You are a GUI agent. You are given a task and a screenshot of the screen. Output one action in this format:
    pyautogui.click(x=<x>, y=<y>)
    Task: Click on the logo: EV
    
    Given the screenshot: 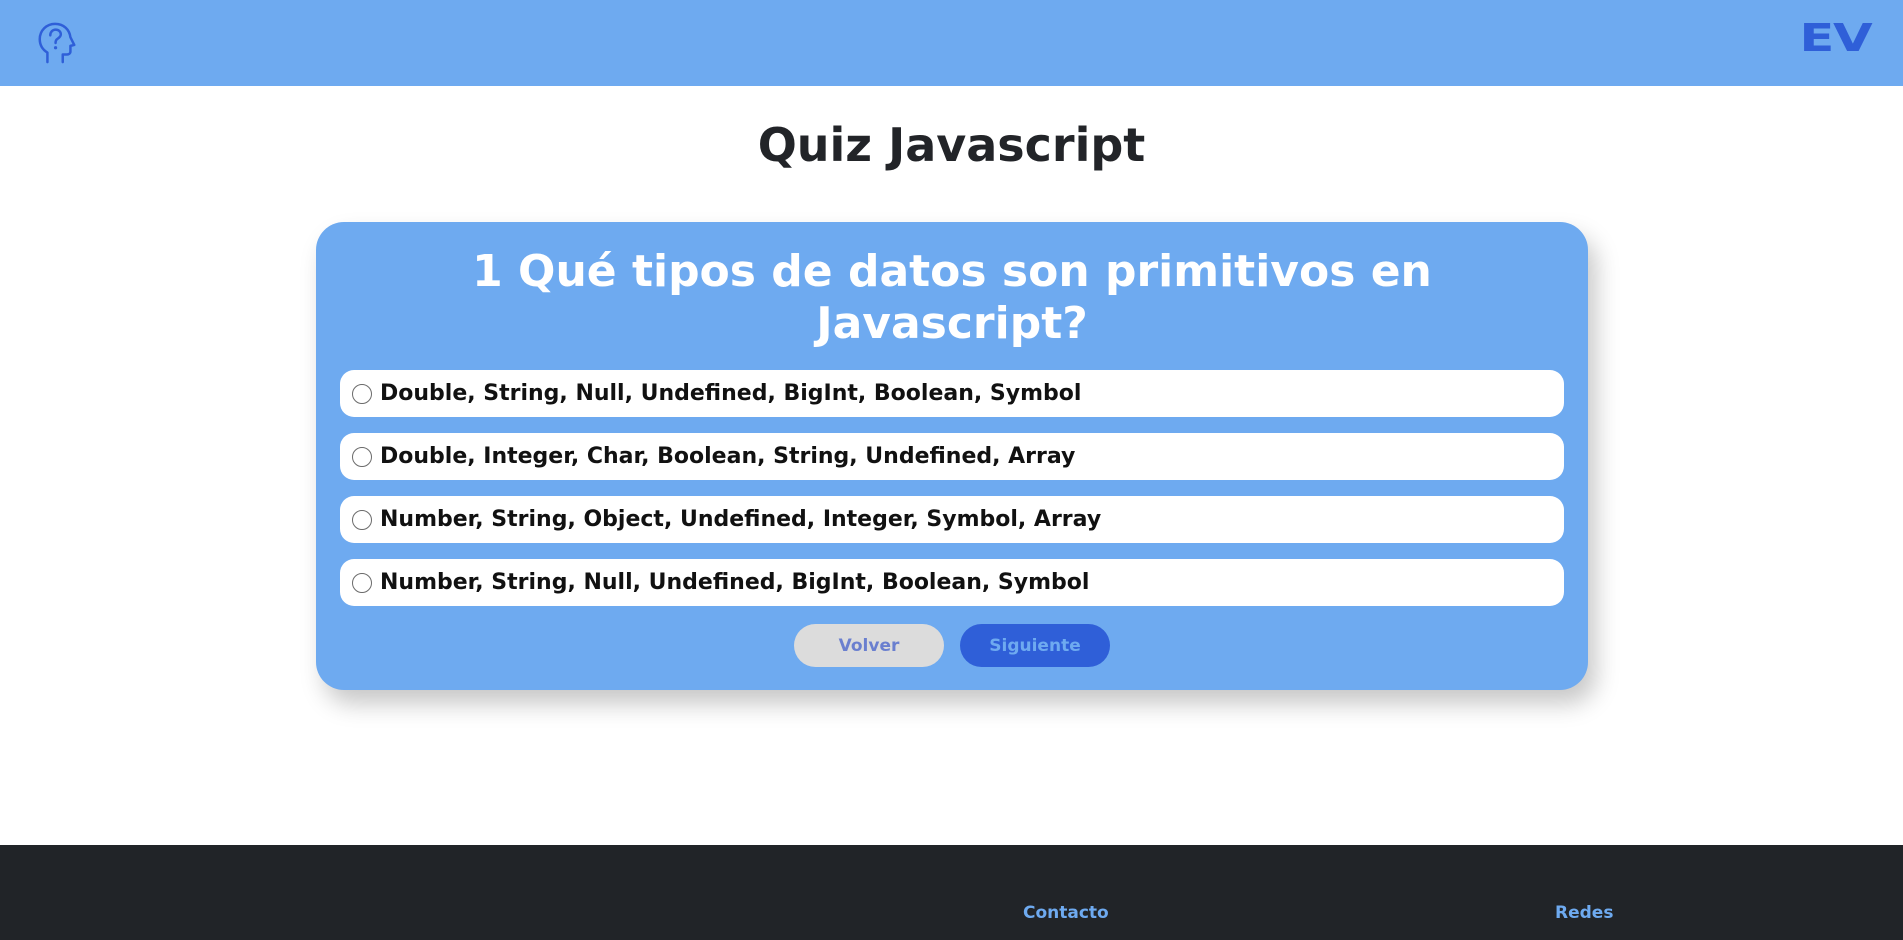 What is the action you would take?
    pyautogui.click(x=1835, y=38)
    